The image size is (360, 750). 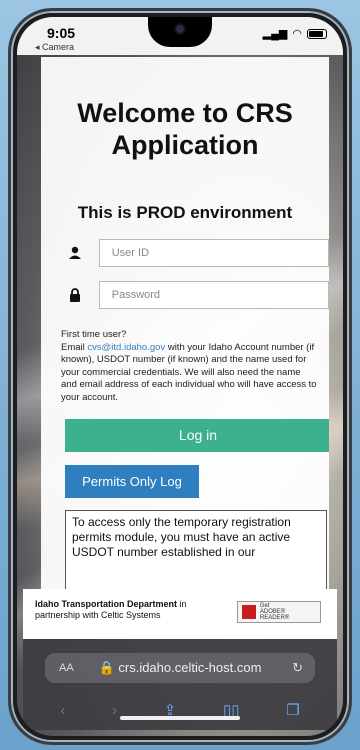 What do you see at coordinates (180, 718) in the screenshot?
I see `home-indicator` at bounding box center [180, 718].